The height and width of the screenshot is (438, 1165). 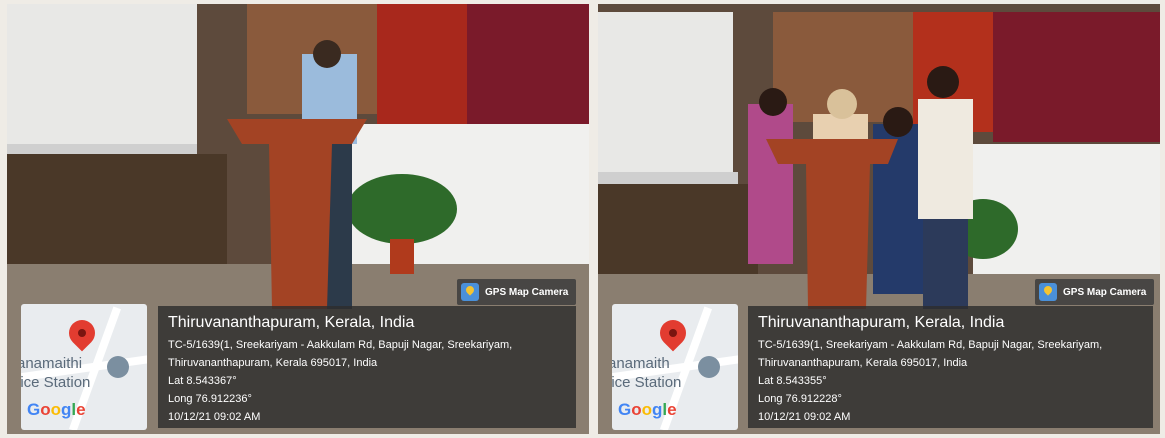 I want to click on longitude: Long 76.912228°, so click(x=800, y=399).